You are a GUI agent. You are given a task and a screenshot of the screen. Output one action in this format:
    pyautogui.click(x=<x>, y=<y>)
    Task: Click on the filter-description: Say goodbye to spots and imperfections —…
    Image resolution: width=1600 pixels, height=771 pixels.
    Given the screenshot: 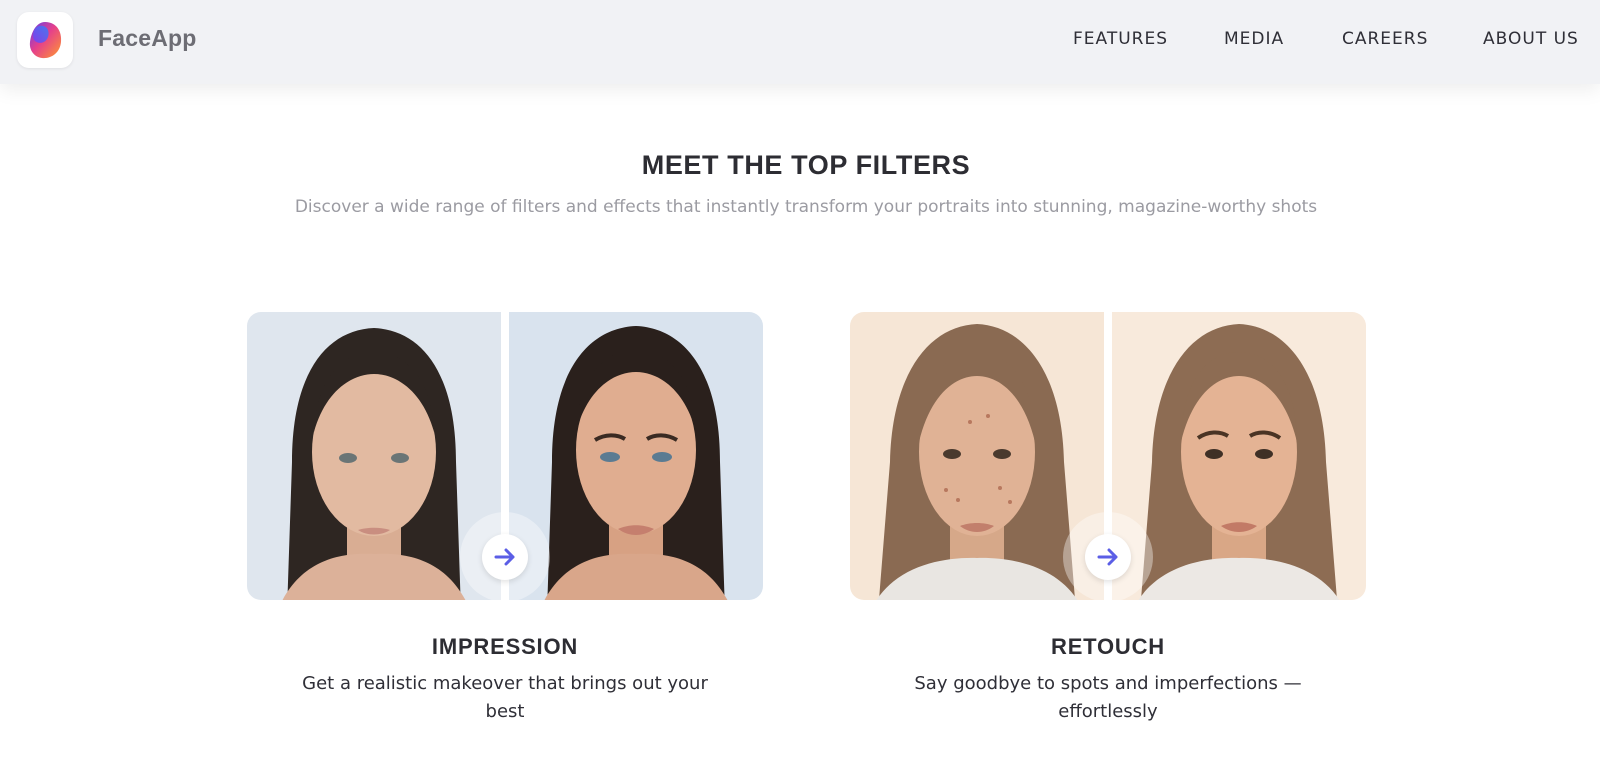 What is the action you would take?
    pyautogui.click(x=1108, y=697)
    